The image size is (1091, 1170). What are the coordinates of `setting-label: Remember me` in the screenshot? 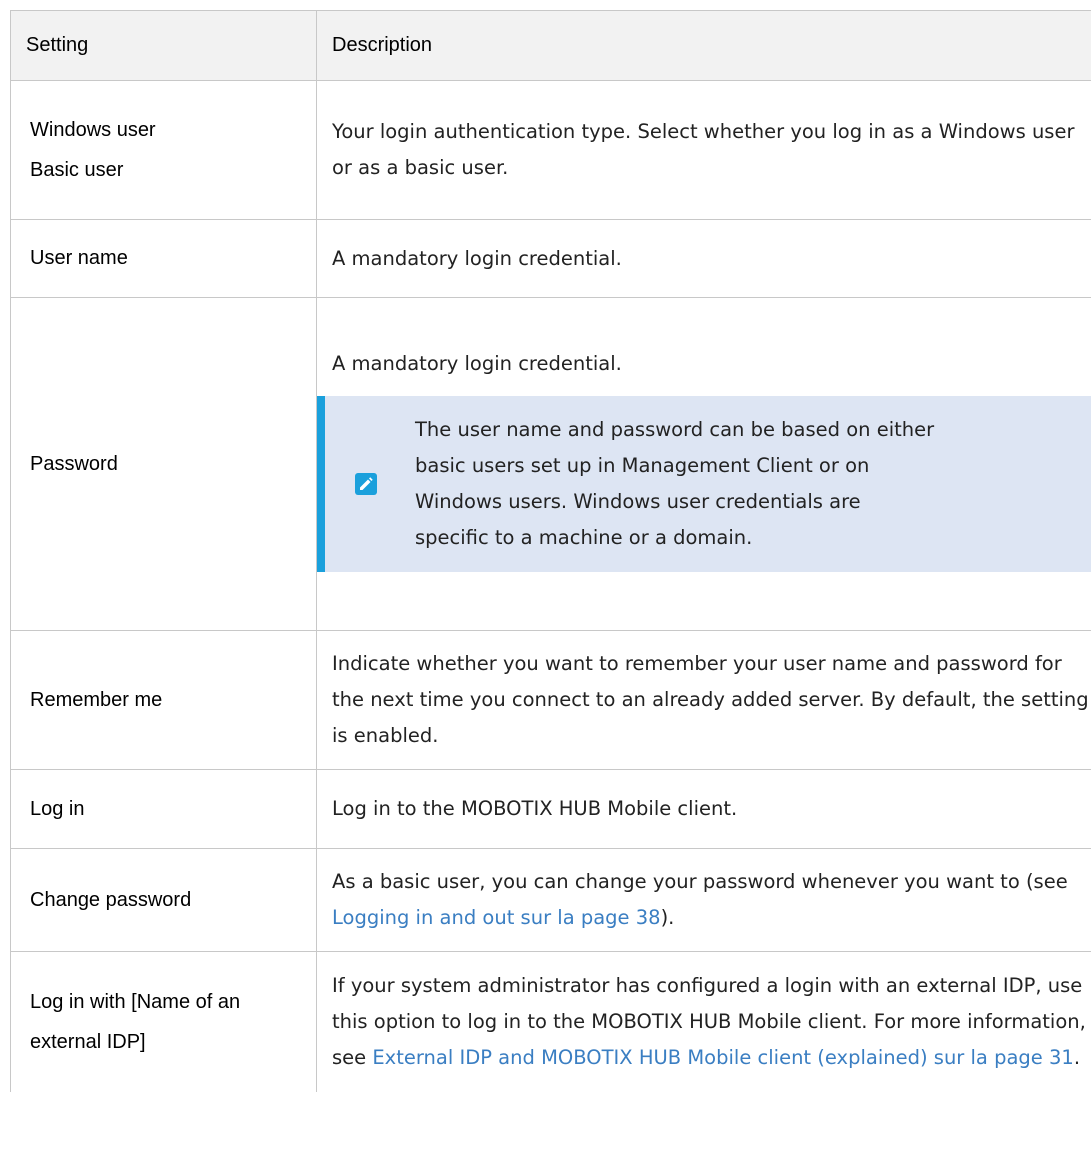 It's located at (163, 700).